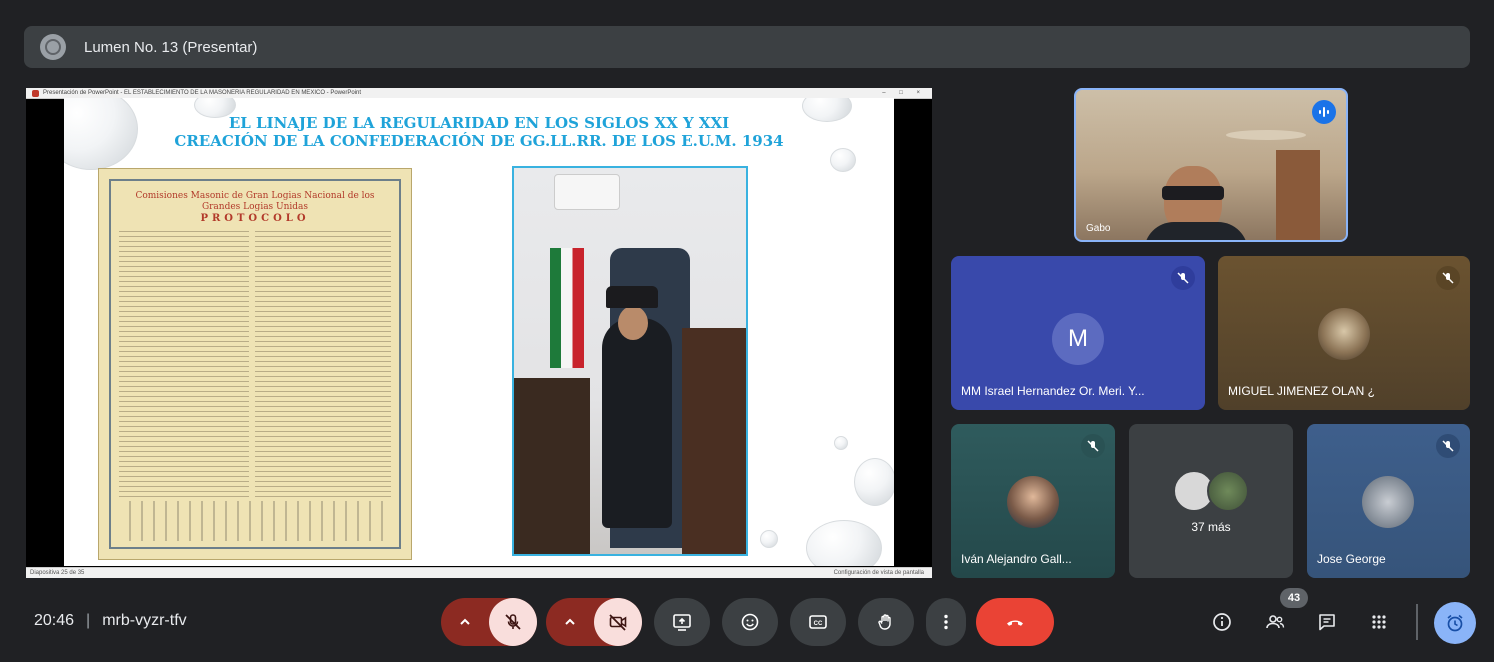 The width and height of the screenshot is (1494, 662). I want to click on participant-tile: Jose George, so click(1388, 501).